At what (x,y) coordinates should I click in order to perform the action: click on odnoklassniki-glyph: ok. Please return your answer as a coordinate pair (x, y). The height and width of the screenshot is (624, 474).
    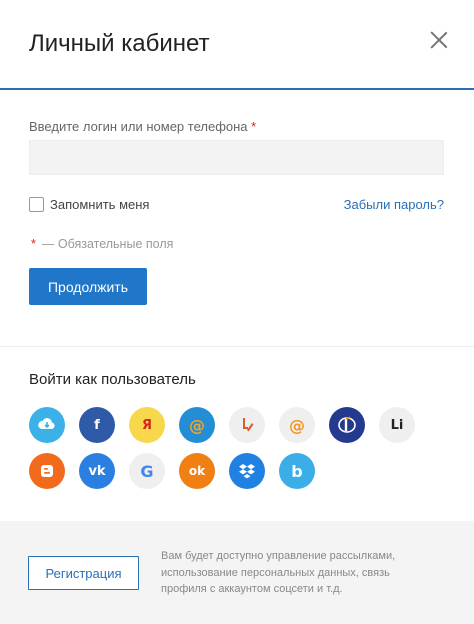
    Looking at the image, I should click on (197, 471).